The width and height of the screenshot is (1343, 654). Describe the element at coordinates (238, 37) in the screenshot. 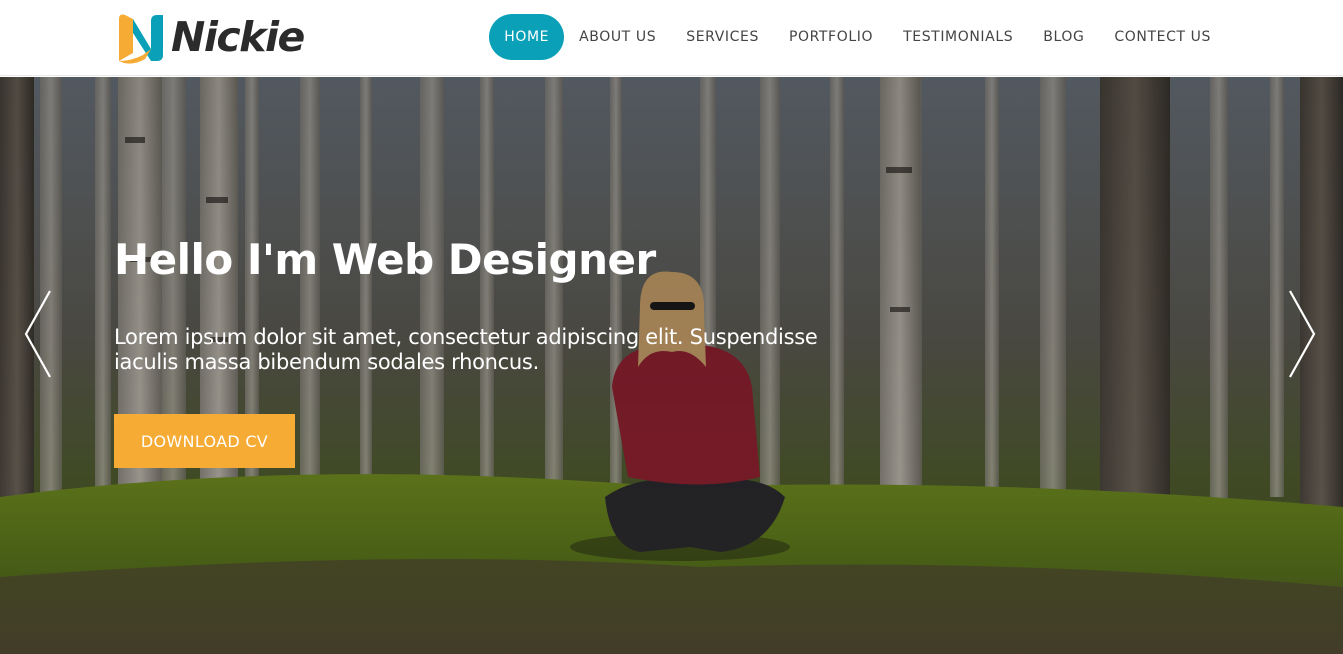

I see `brand-name: Nickie` at that location.